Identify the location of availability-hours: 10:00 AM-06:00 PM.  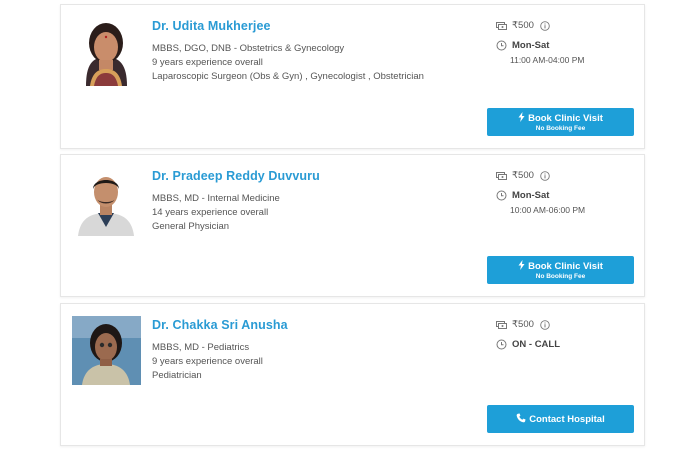
(548, 210).